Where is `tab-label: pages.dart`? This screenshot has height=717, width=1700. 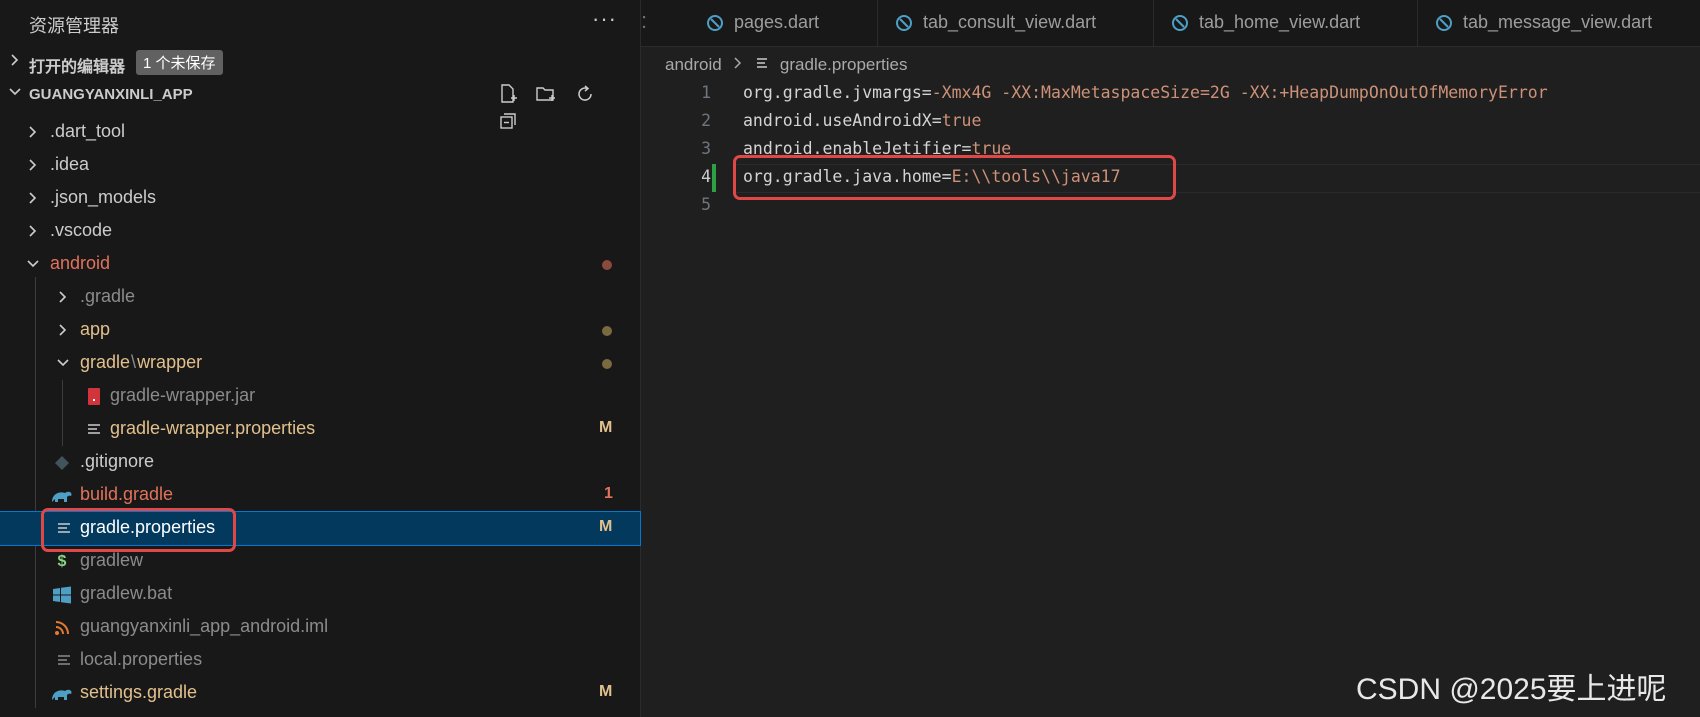
tab-label: pages.dart is located at coordinates (777, 22).